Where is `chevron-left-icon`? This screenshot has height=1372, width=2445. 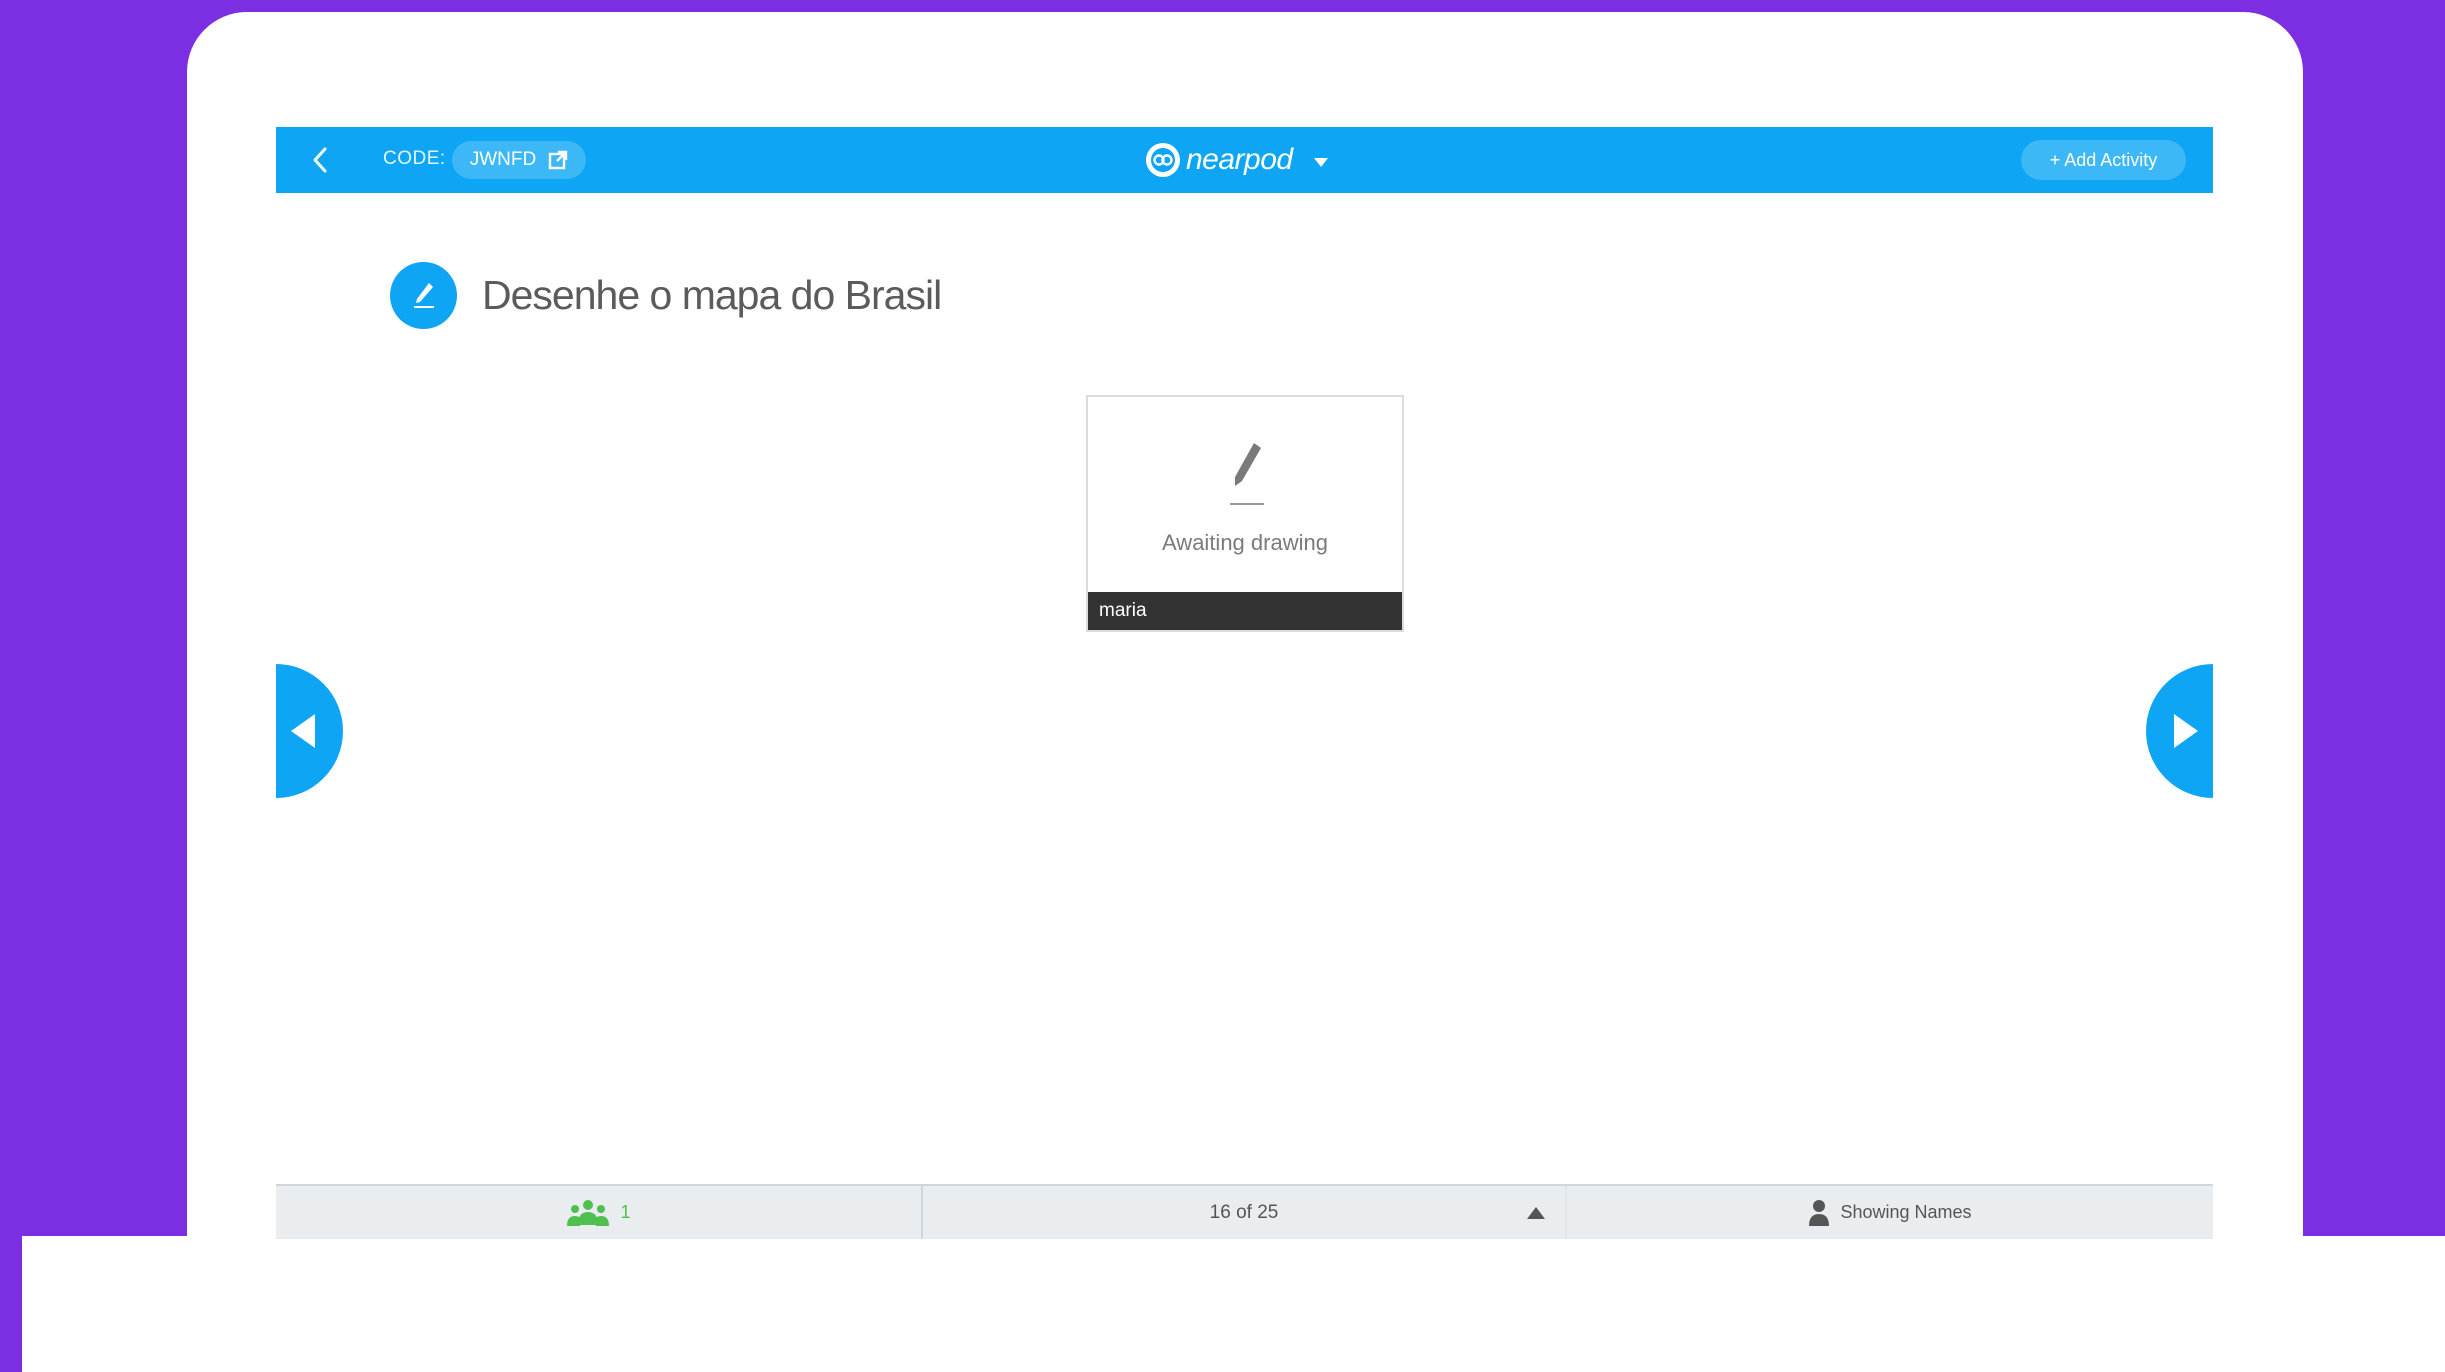
chevron-left-icon is located at coordinates (320, 160).